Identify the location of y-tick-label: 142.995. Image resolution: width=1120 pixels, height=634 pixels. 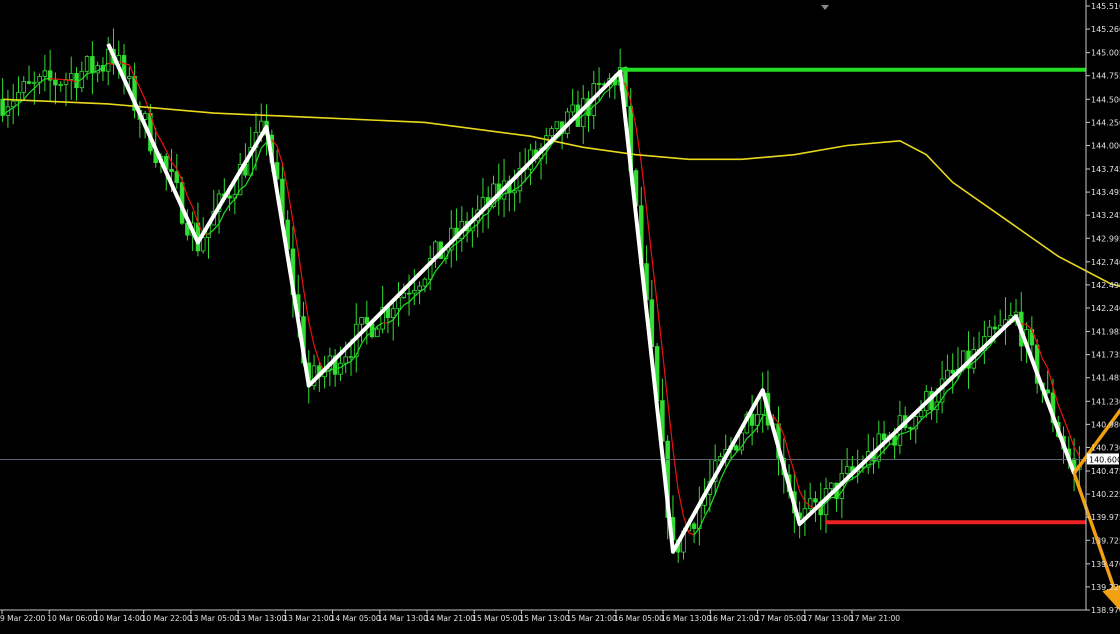
(1105, 238).